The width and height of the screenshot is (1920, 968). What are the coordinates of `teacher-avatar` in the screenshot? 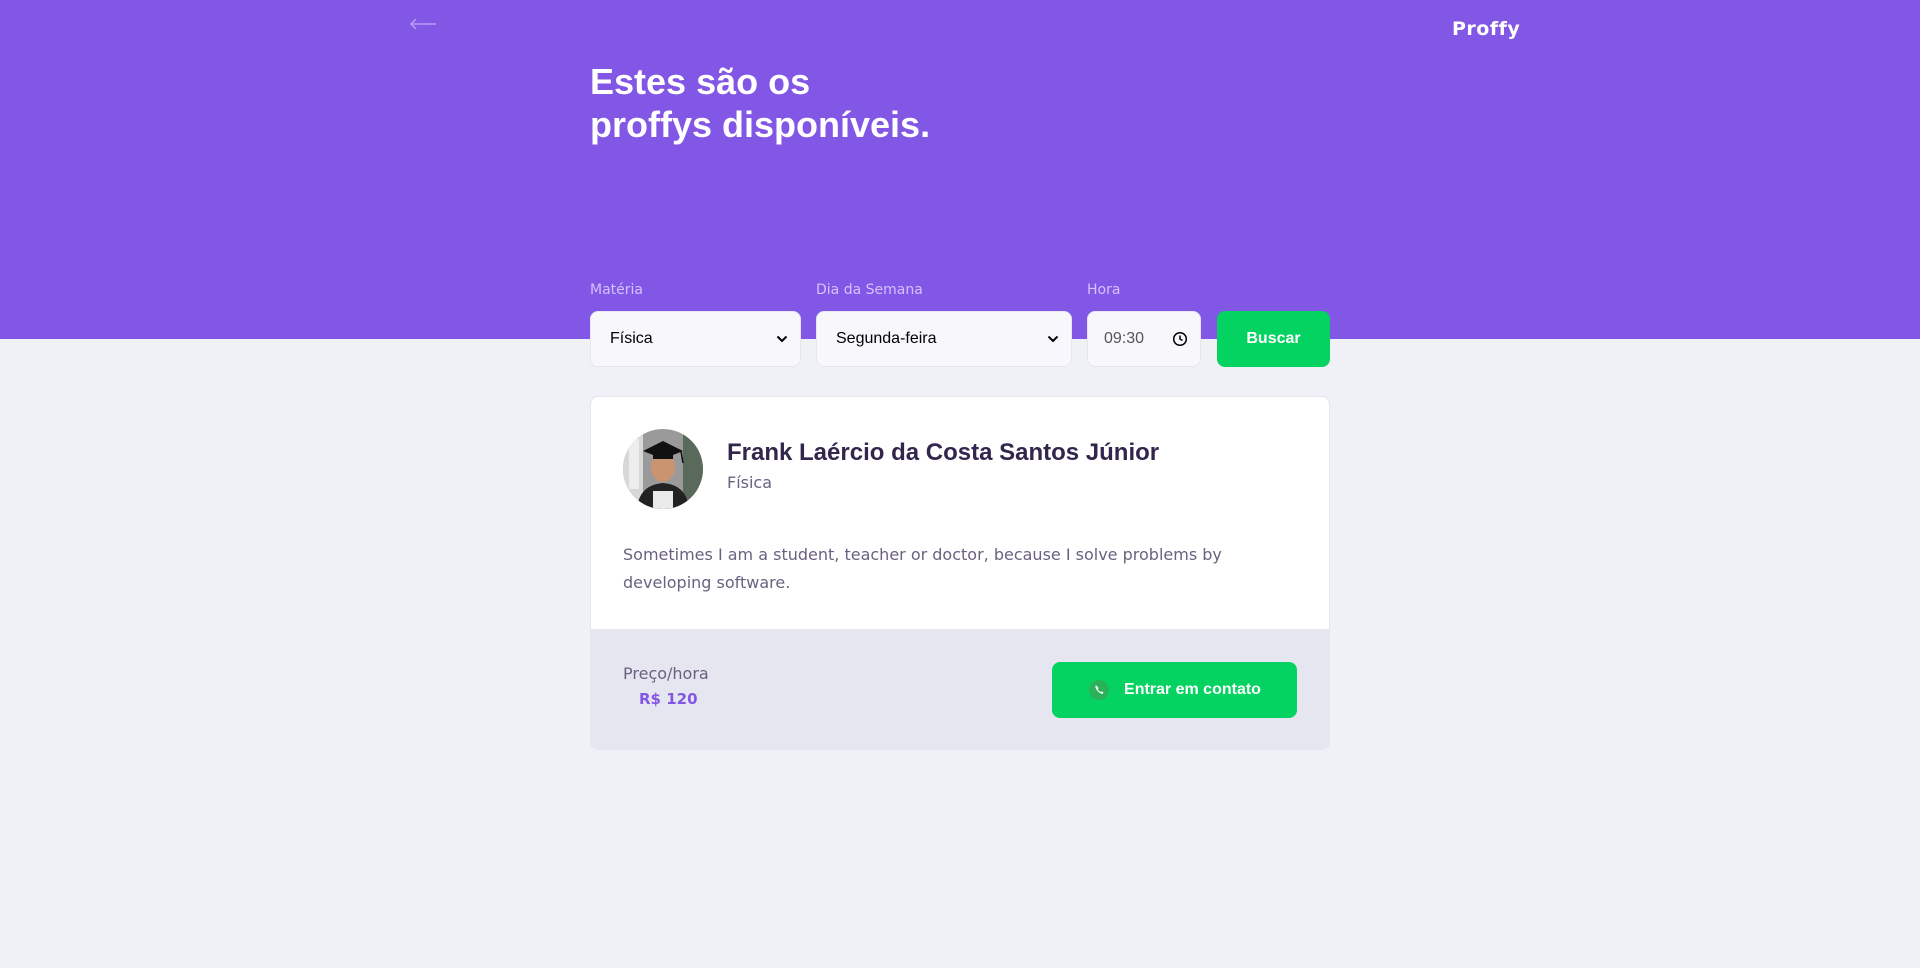 It's located at (663, 469).